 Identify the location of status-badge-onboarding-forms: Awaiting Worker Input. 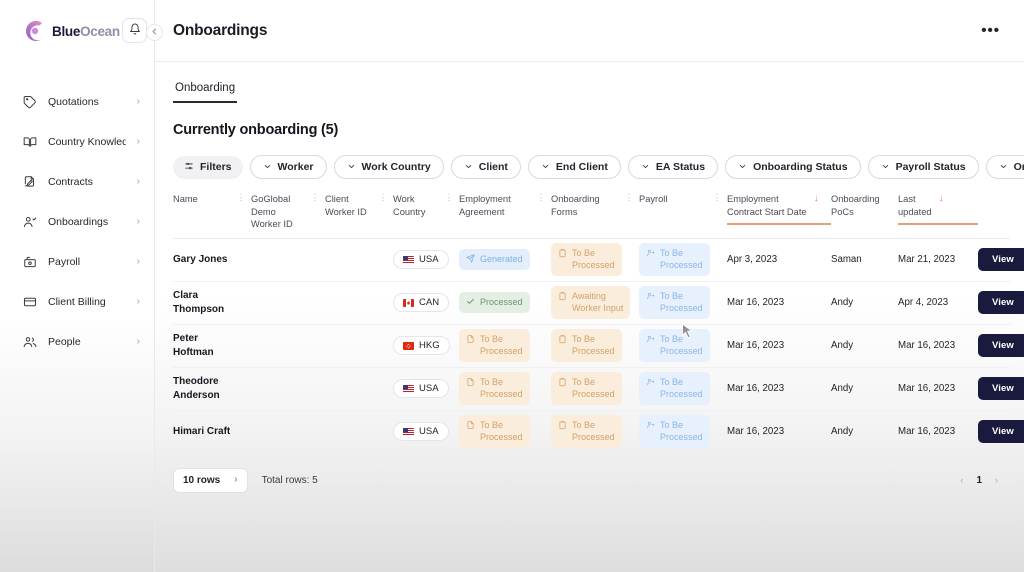
(591, 302).